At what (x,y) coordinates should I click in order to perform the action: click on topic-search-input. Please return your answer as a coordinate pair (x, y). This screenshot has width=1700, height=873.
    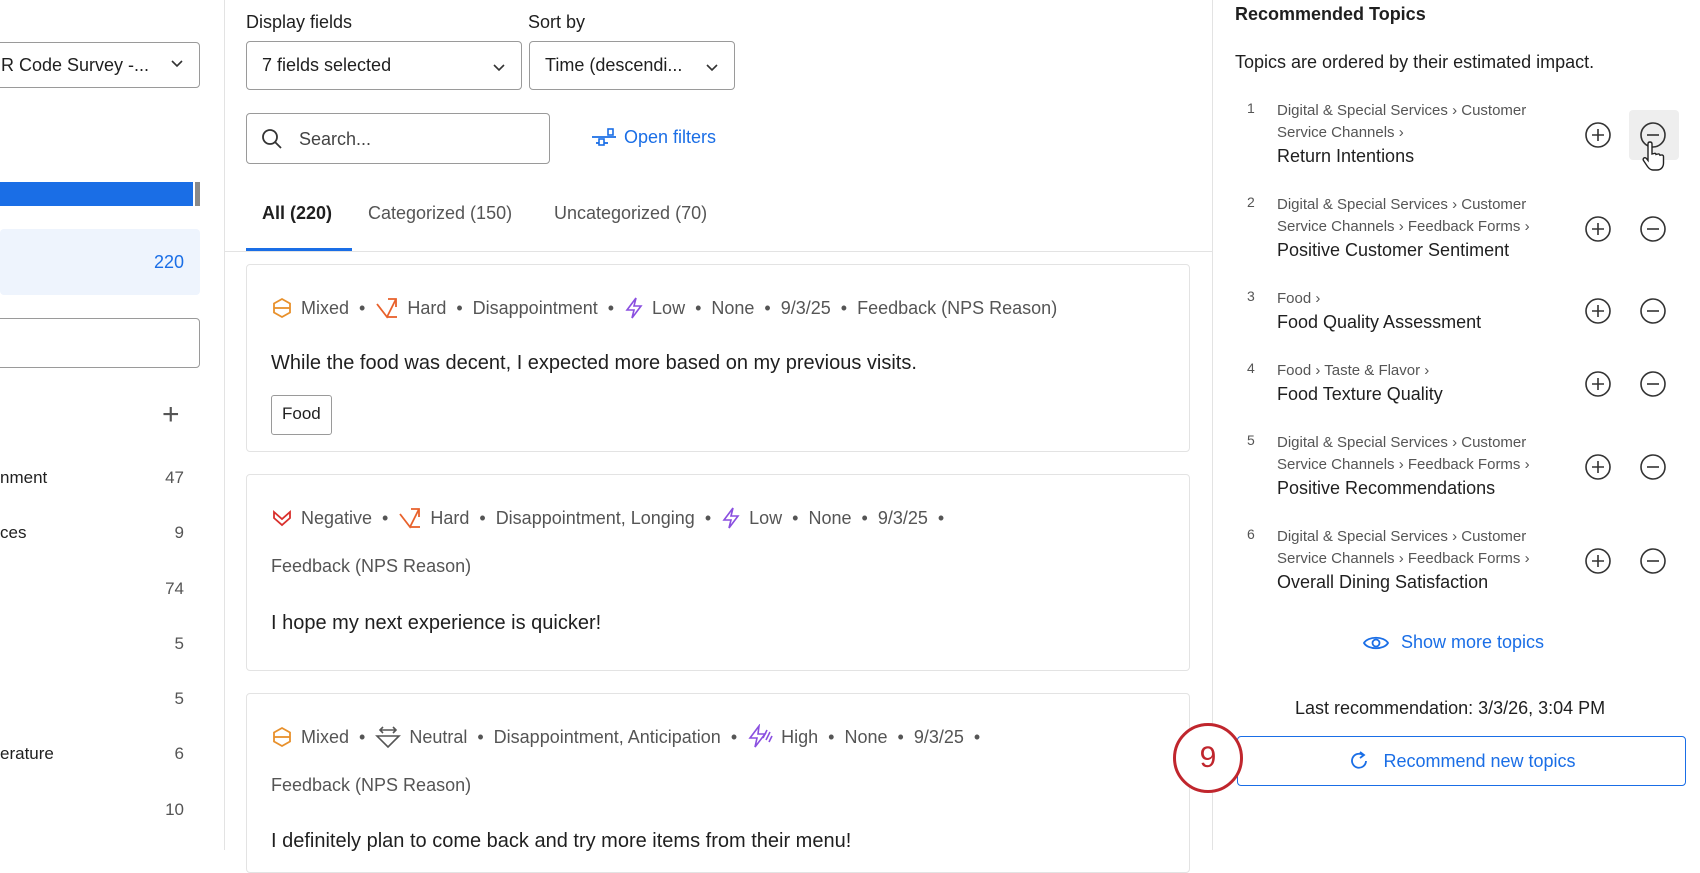
    Looking at the image, I should click on (100, 343).